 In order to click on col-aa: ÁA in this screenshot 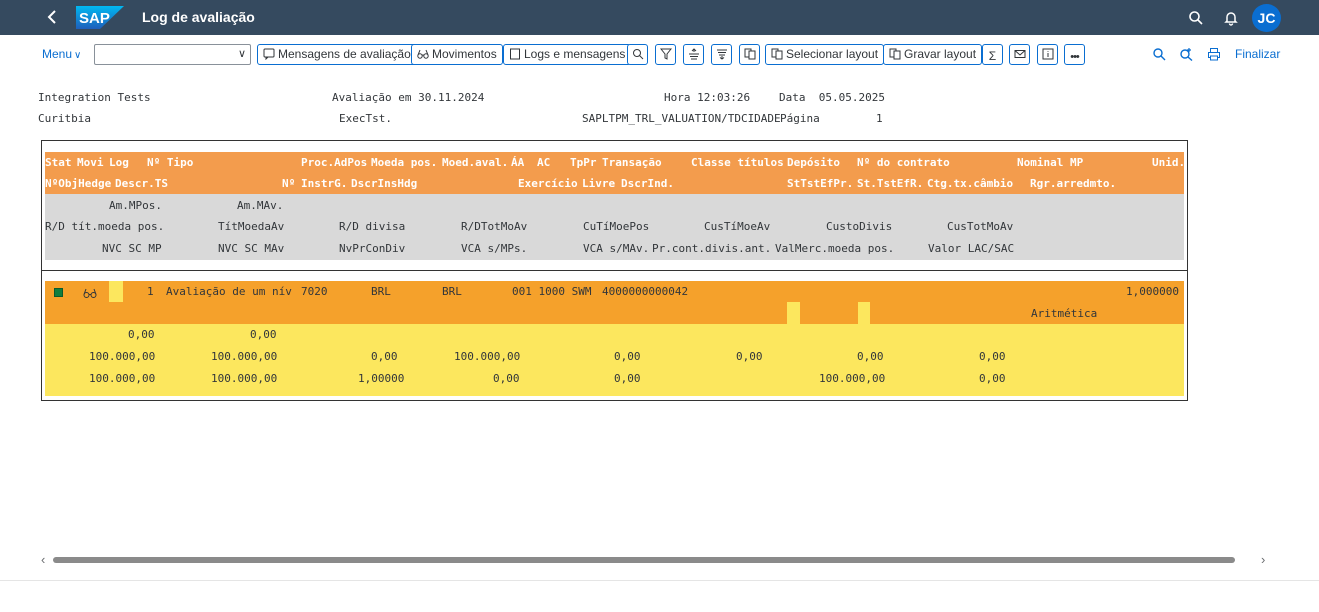, I will do `click(518, 162)`.